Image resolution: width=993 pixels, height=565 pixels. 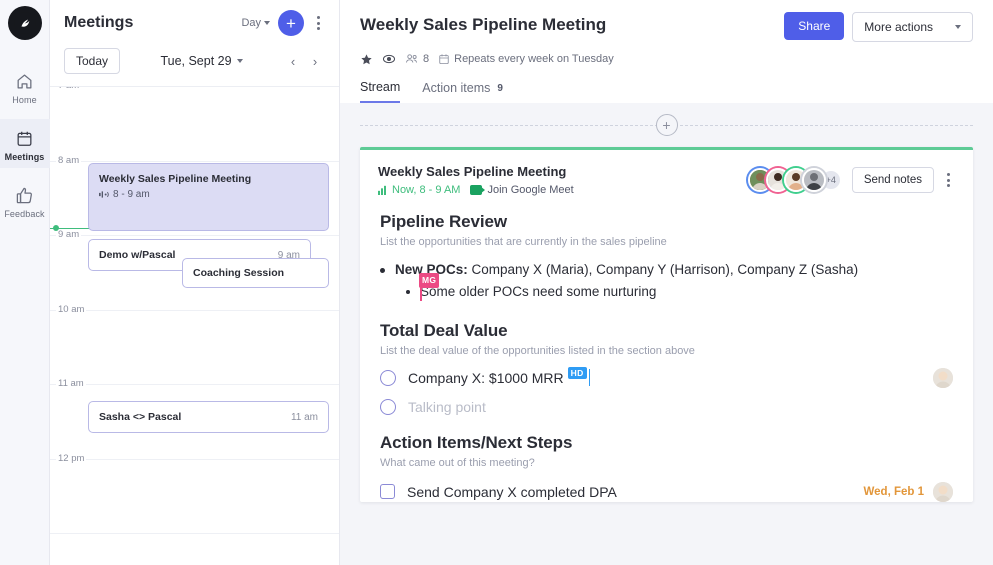 What do you see at coordinates (898, 27) in the screenshot?
I see `more-actions-label: More actions` at bounding box center [898, 27].